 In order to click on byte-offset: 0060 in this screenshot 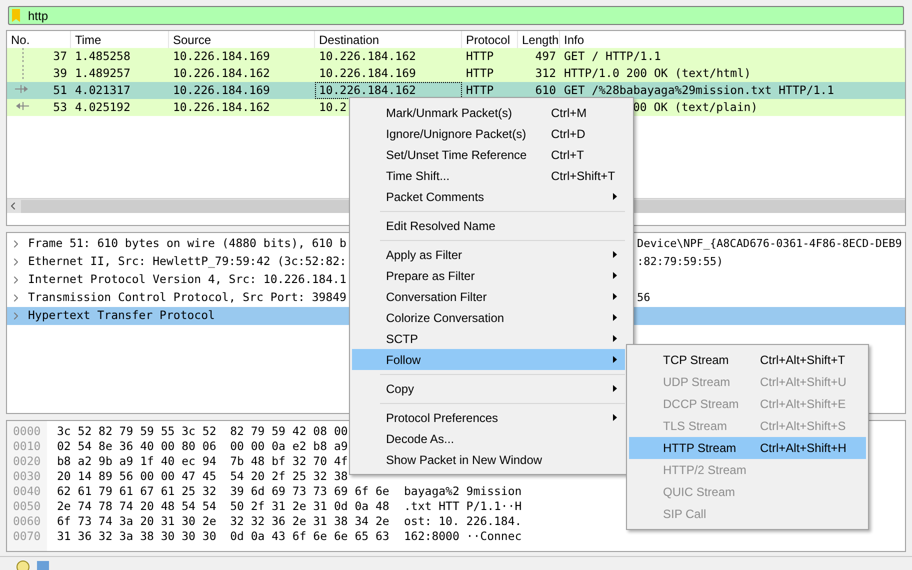, I will do `click(27, 521)`.